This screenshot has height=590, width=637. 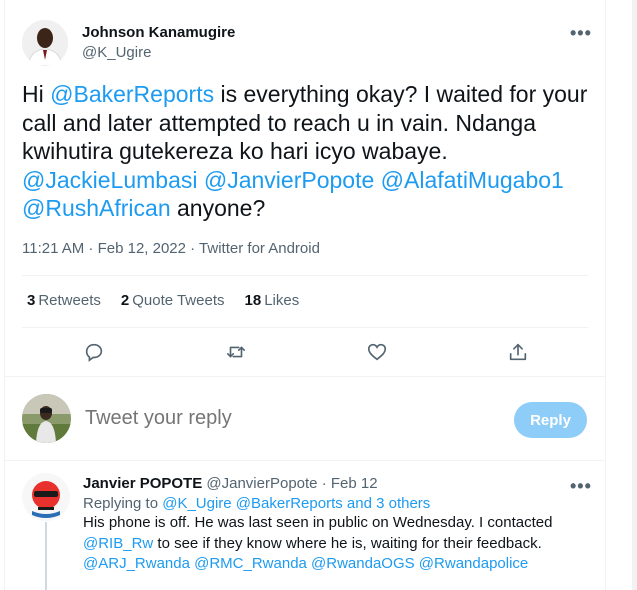 I want to click on thread-connector, so click(x=46, y=556).